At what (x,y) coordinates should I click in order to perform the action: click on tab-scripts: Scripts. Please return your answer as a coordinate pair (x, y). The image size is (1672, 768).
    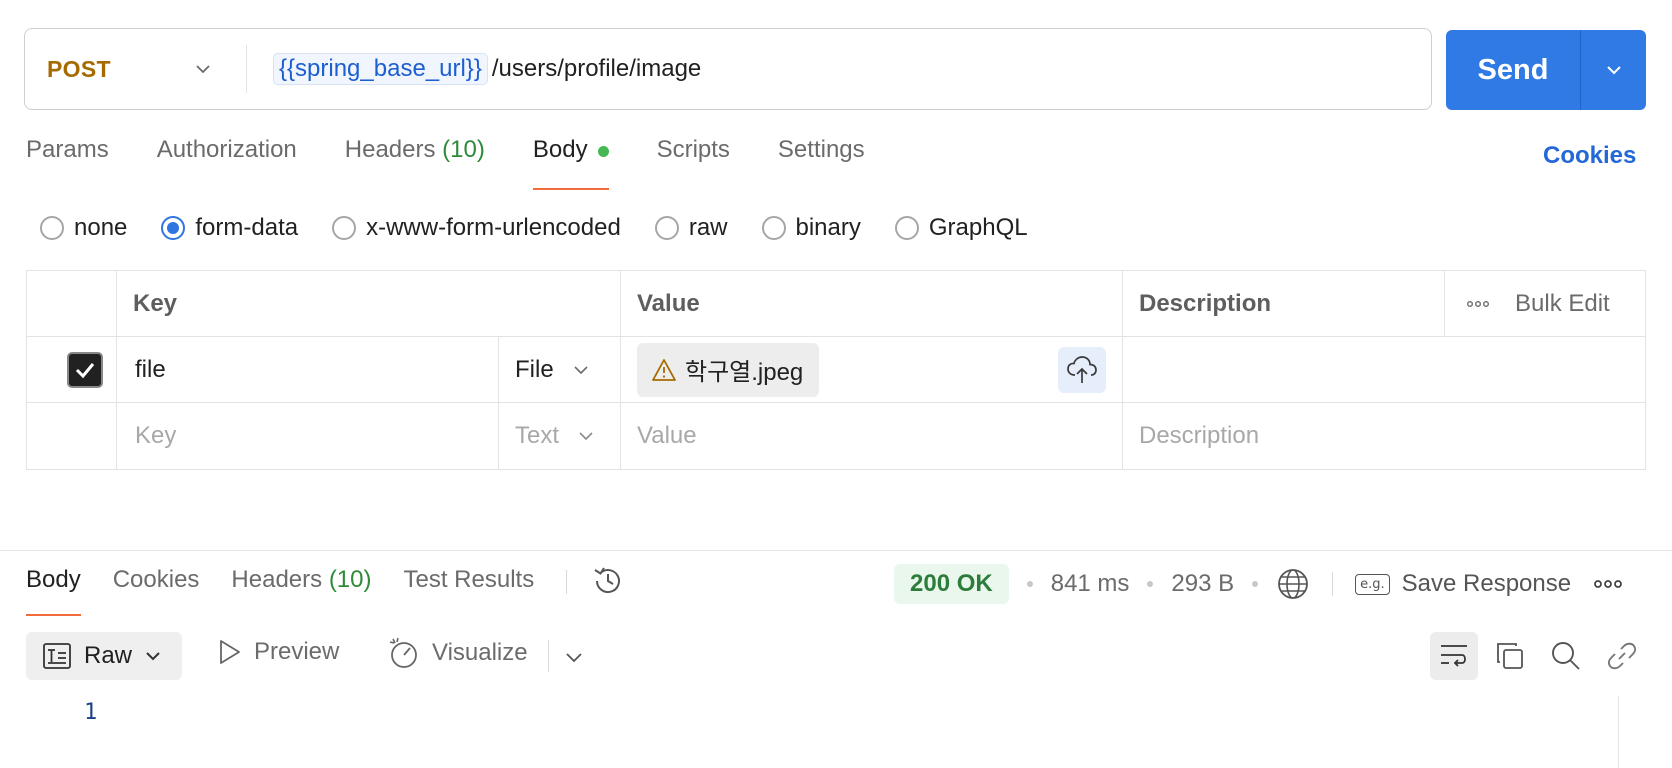
    Looking at the image, I should click on (693, 163).